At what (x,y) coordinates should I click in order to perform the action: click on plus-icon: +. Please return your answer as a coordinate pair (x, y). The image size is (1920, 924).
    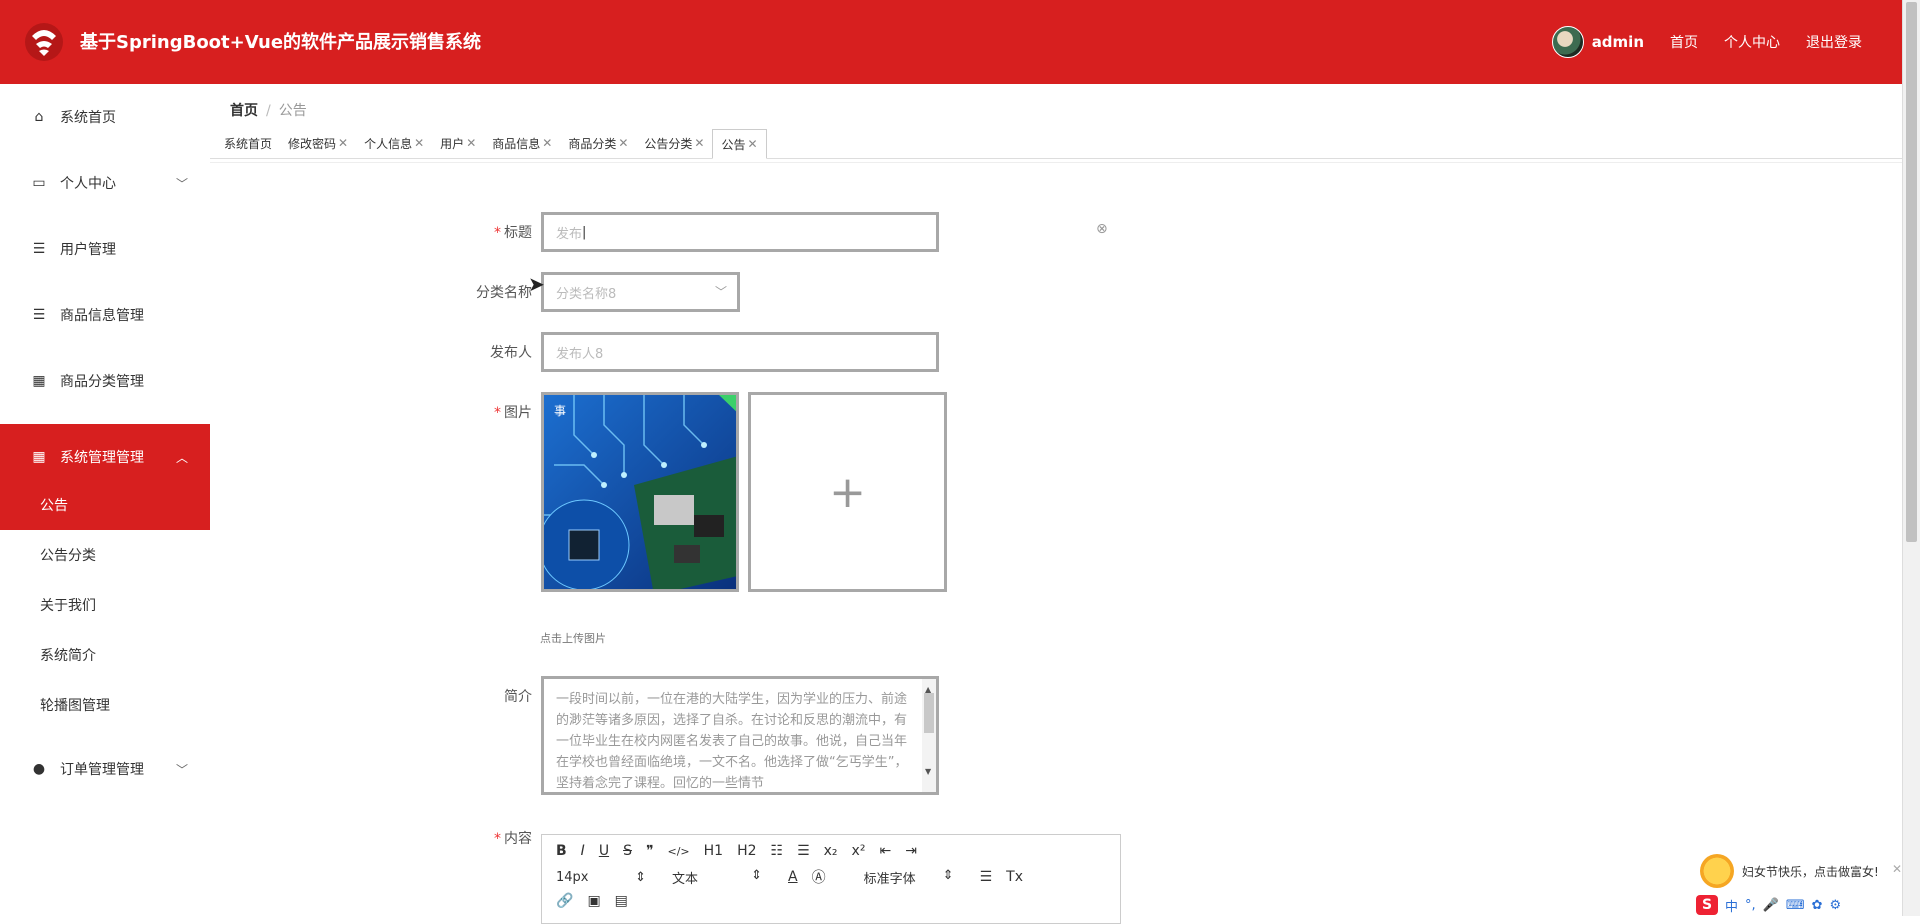
    Looking at the image, I should click on (847, 492).